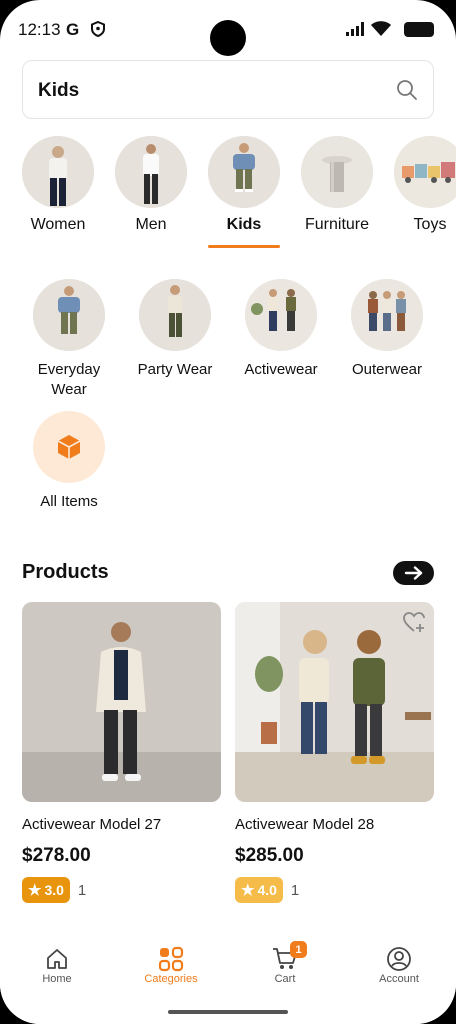 The height and width of the screenshot is (1024, 456). I want to click on google-icon: G, so click(73, 29).